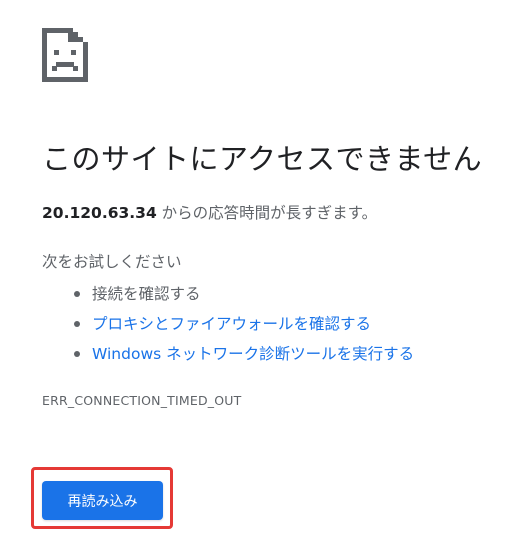 Image resolution: width=515 pixels, height=546 pixels. What do you see at coordinates (142, 400) in the screenshot?
I see `error-code: ERR_CONNECTION_TIMED_OUT` at bounding box center [142, 400].